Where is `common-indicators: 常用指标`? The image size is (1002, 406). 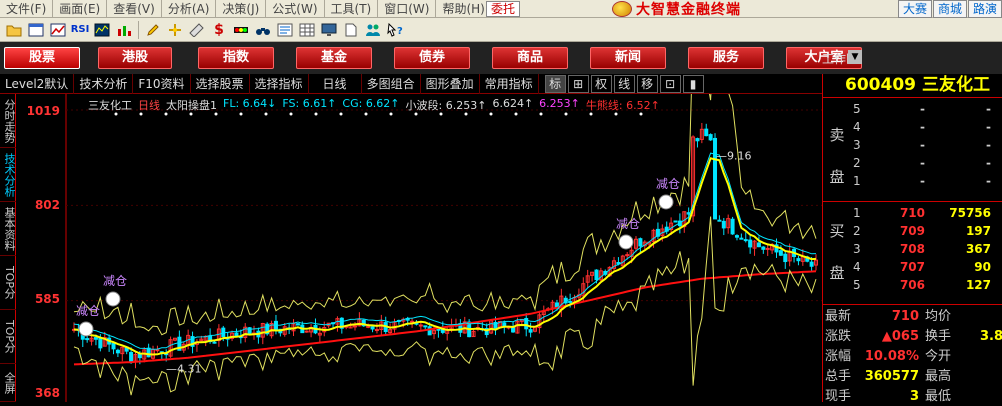 common-indicators: 常用指标 is located at coordinates (509, 83).